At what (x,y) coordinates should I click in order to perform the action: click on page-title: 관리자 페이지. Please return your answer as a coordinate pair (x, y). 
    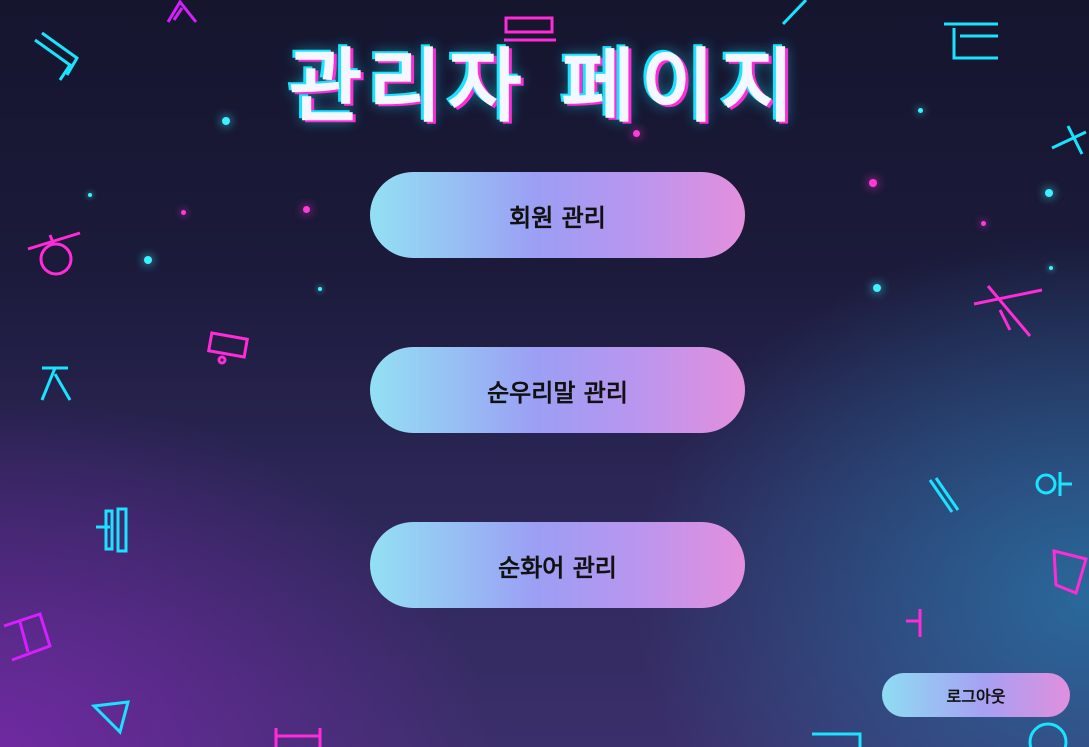
    Looking at the image, I should click on (544, 86).